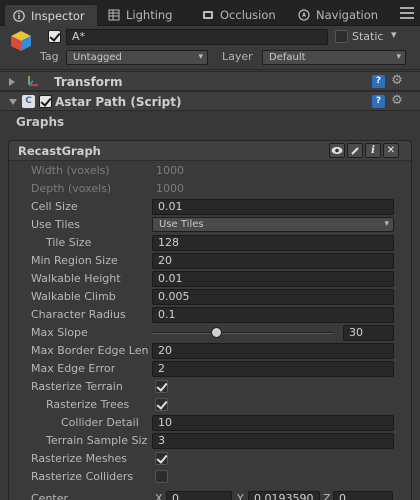  I want to click on occlusion-icon, so click(208, 15).